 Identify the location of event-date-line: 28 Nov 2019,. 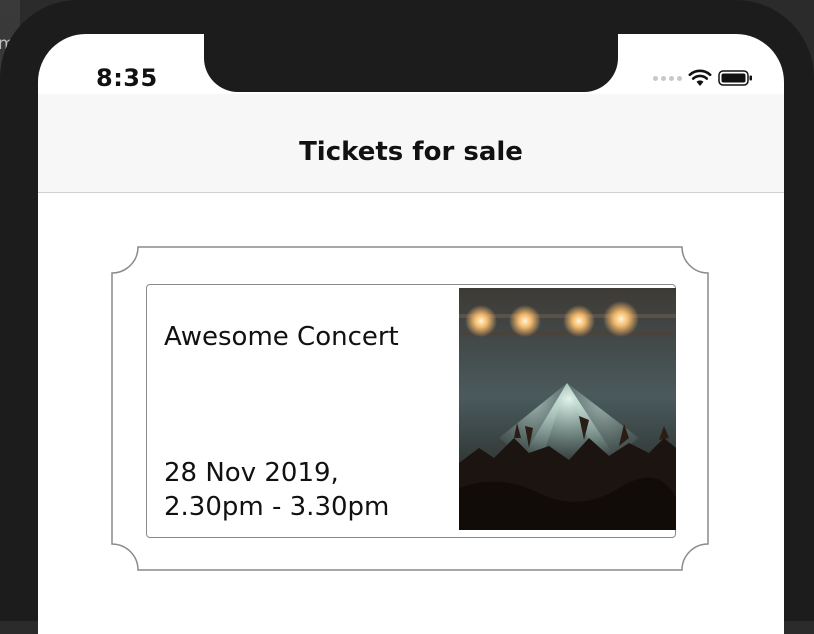
(251, 473).